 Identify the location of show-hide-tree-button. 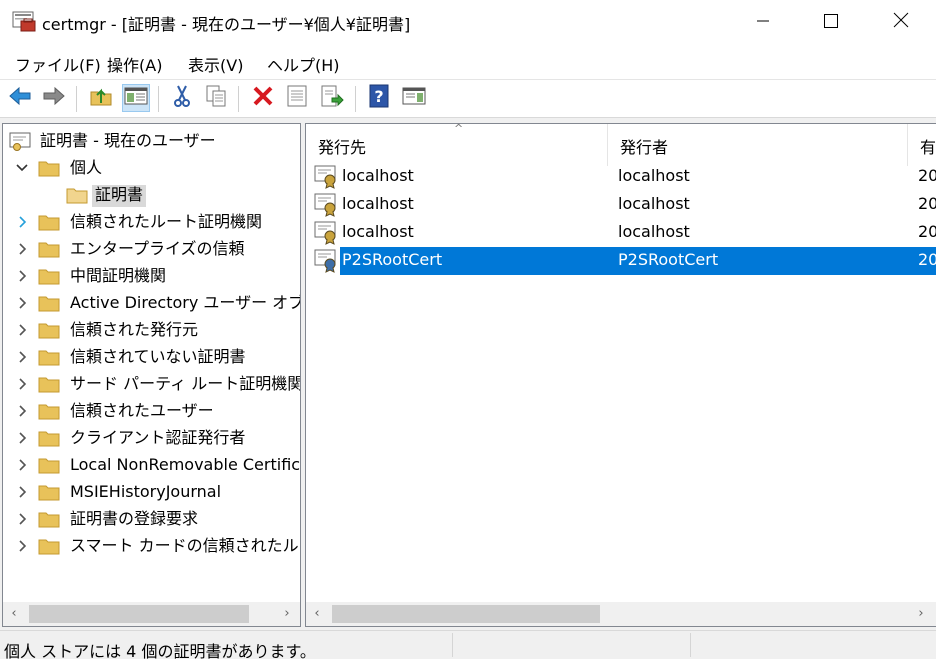
(136, 98).